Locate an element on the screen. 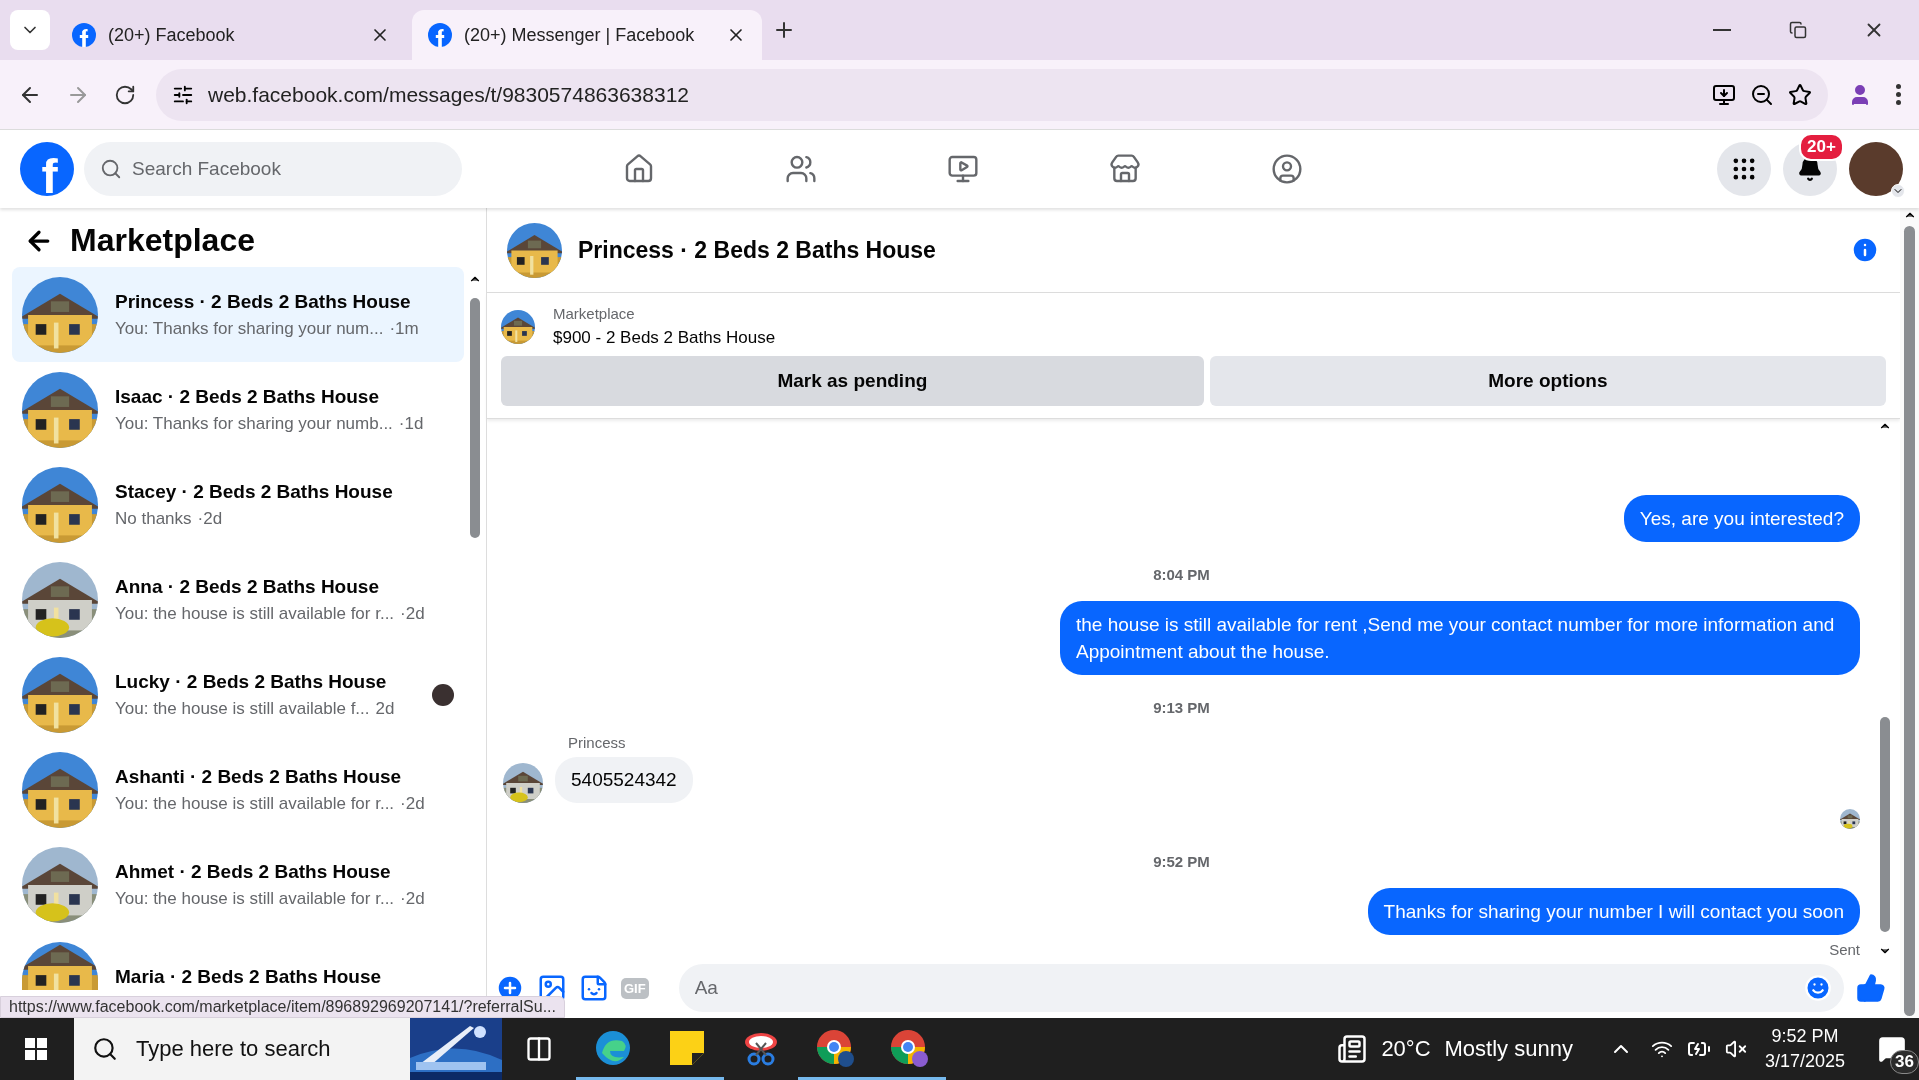 This screenshot has height=1080, width=1919. listing-title: $900 - 2 Beds 2 Baths House is located at coordinates (664, 338).